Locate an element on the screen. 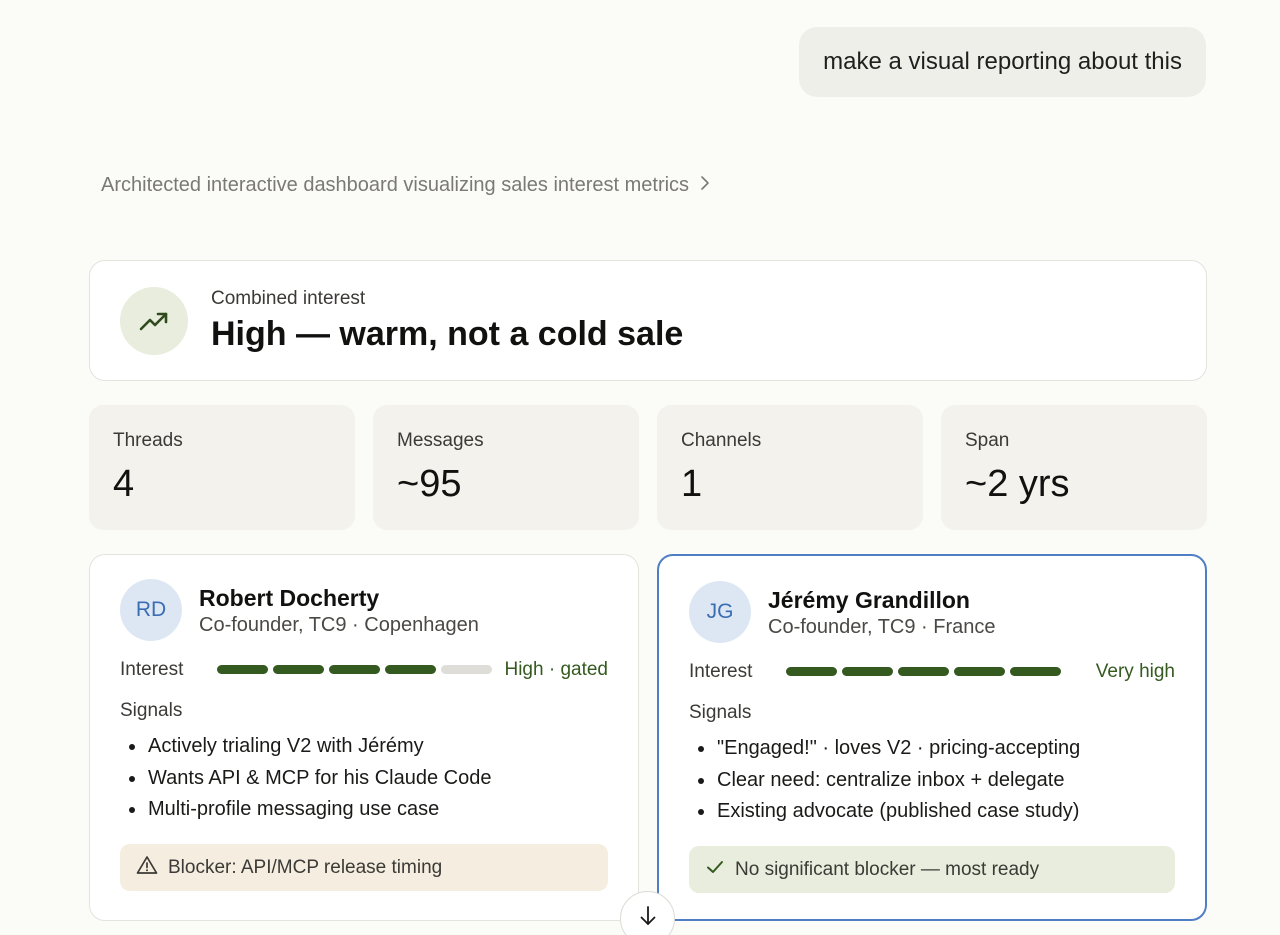  combined-interest-label: Combined interest is located at coordinates (288, 298).